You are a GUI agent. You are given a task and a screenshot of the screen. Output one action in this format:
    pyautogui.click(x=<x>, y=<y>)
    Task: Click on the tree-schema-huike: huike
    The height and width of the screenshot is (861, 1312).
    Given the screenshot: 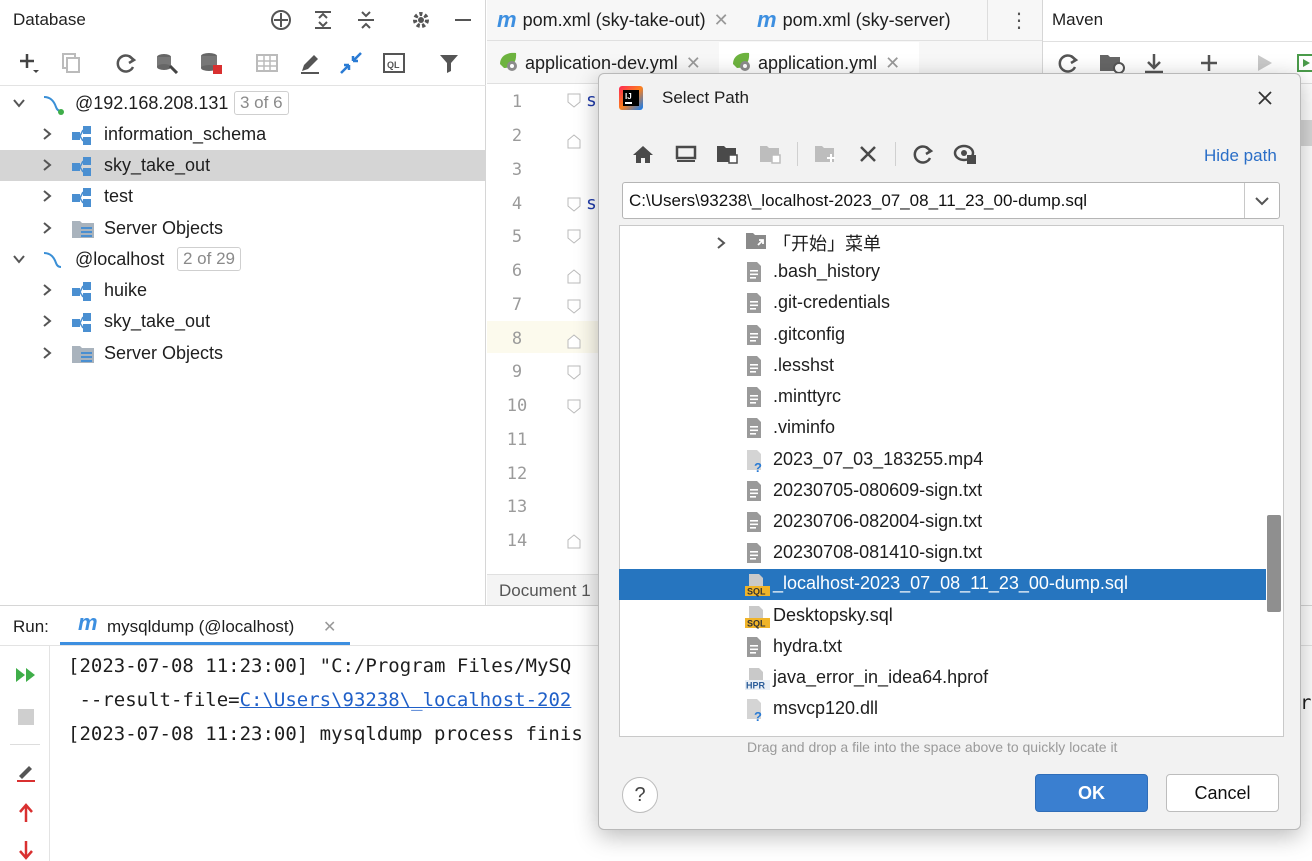 What is the action you would take?
    pyautogui.click(x=243, y=290)
    